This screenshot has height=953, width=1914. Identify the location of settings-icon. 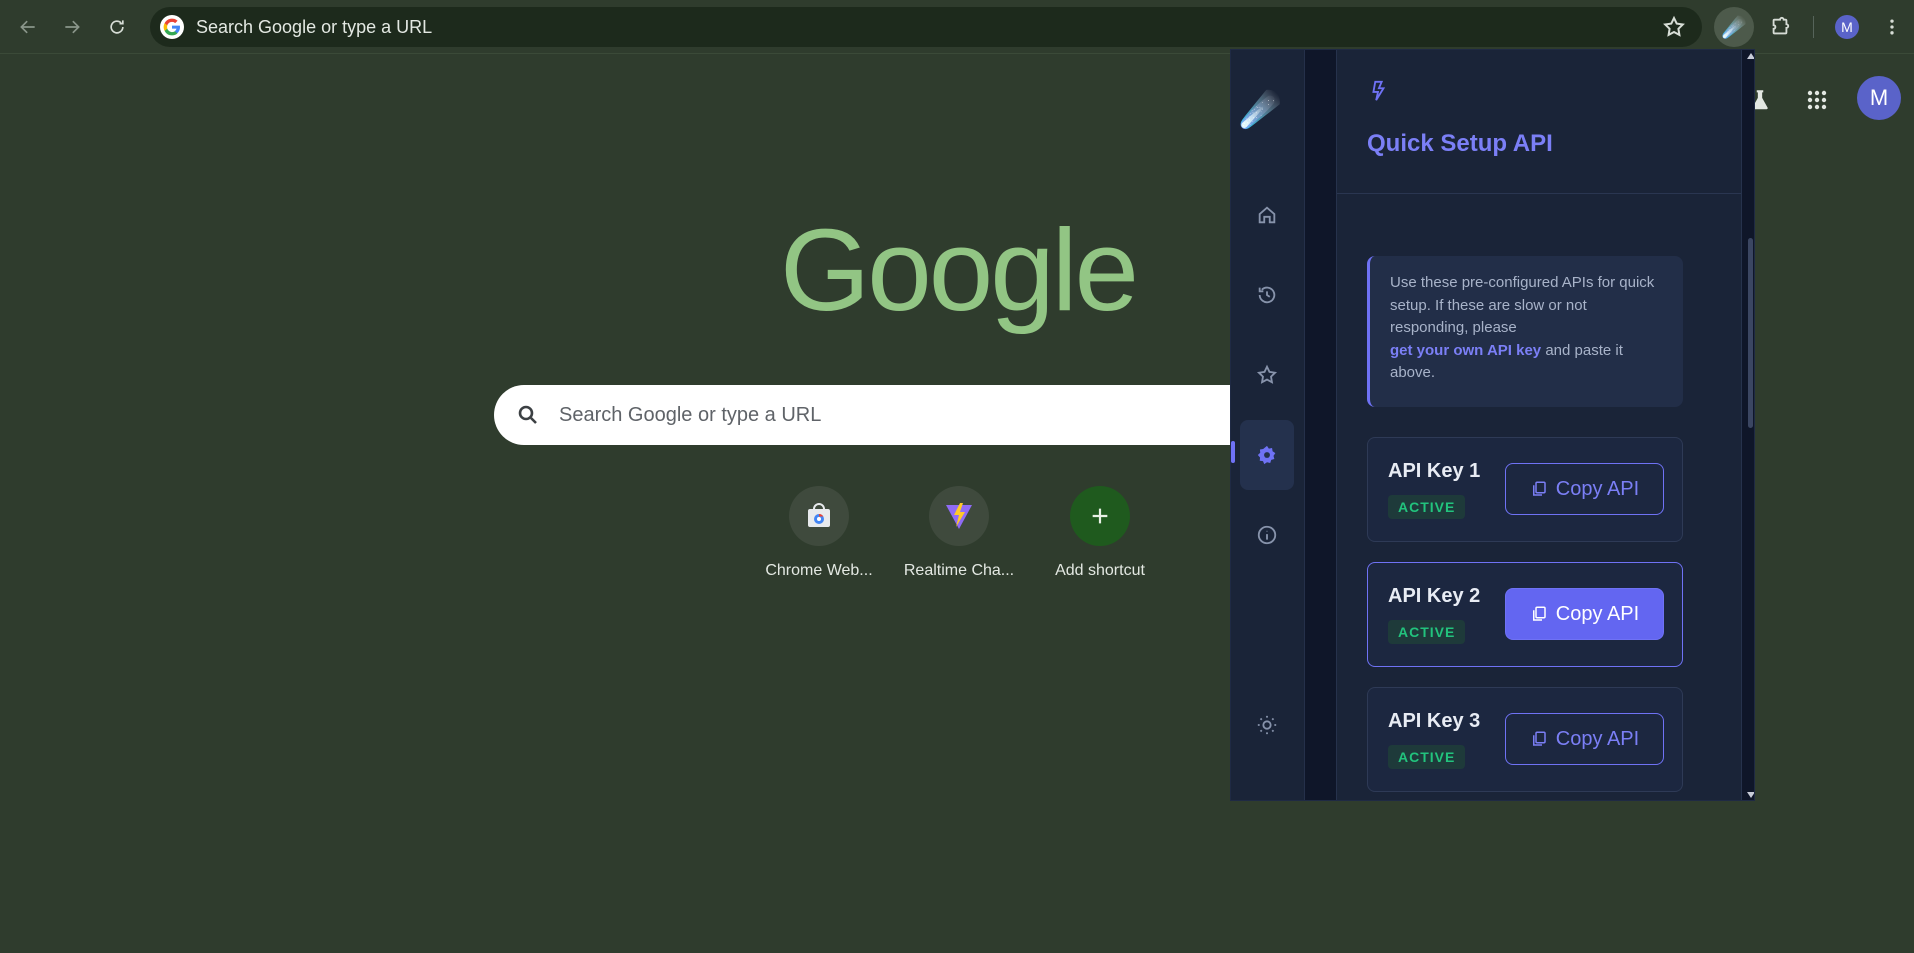
(1266, 455).